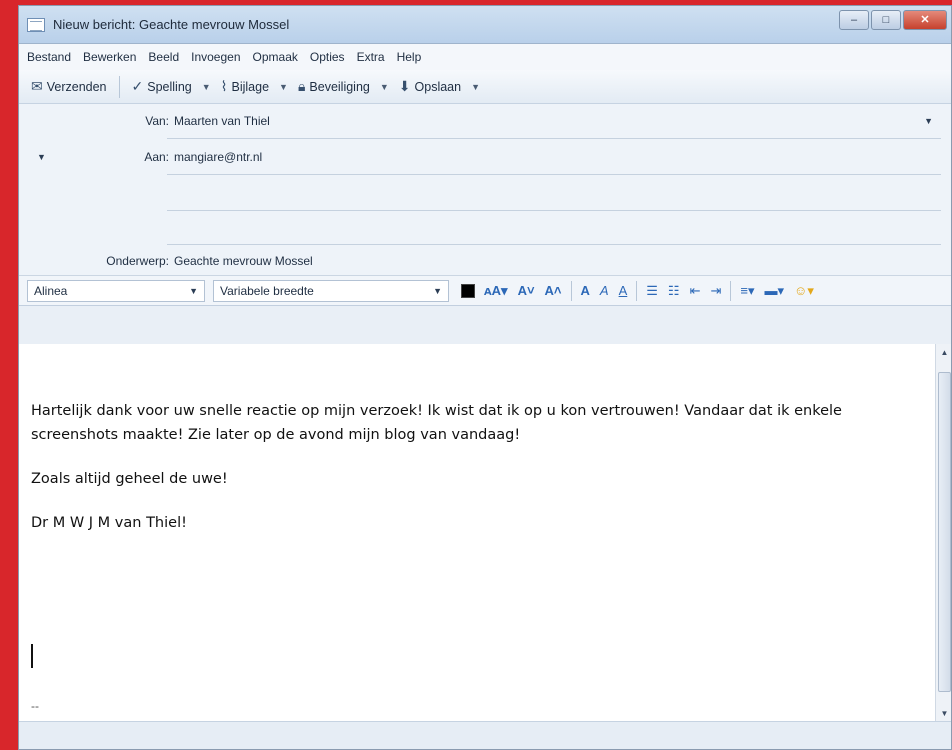 This screenshot has width=952, height=750. Describe the element at coordinates (485, 157) in the screenshot. I see `to-row: ▼ Aan: mangiare@ntr.nl` at that location.